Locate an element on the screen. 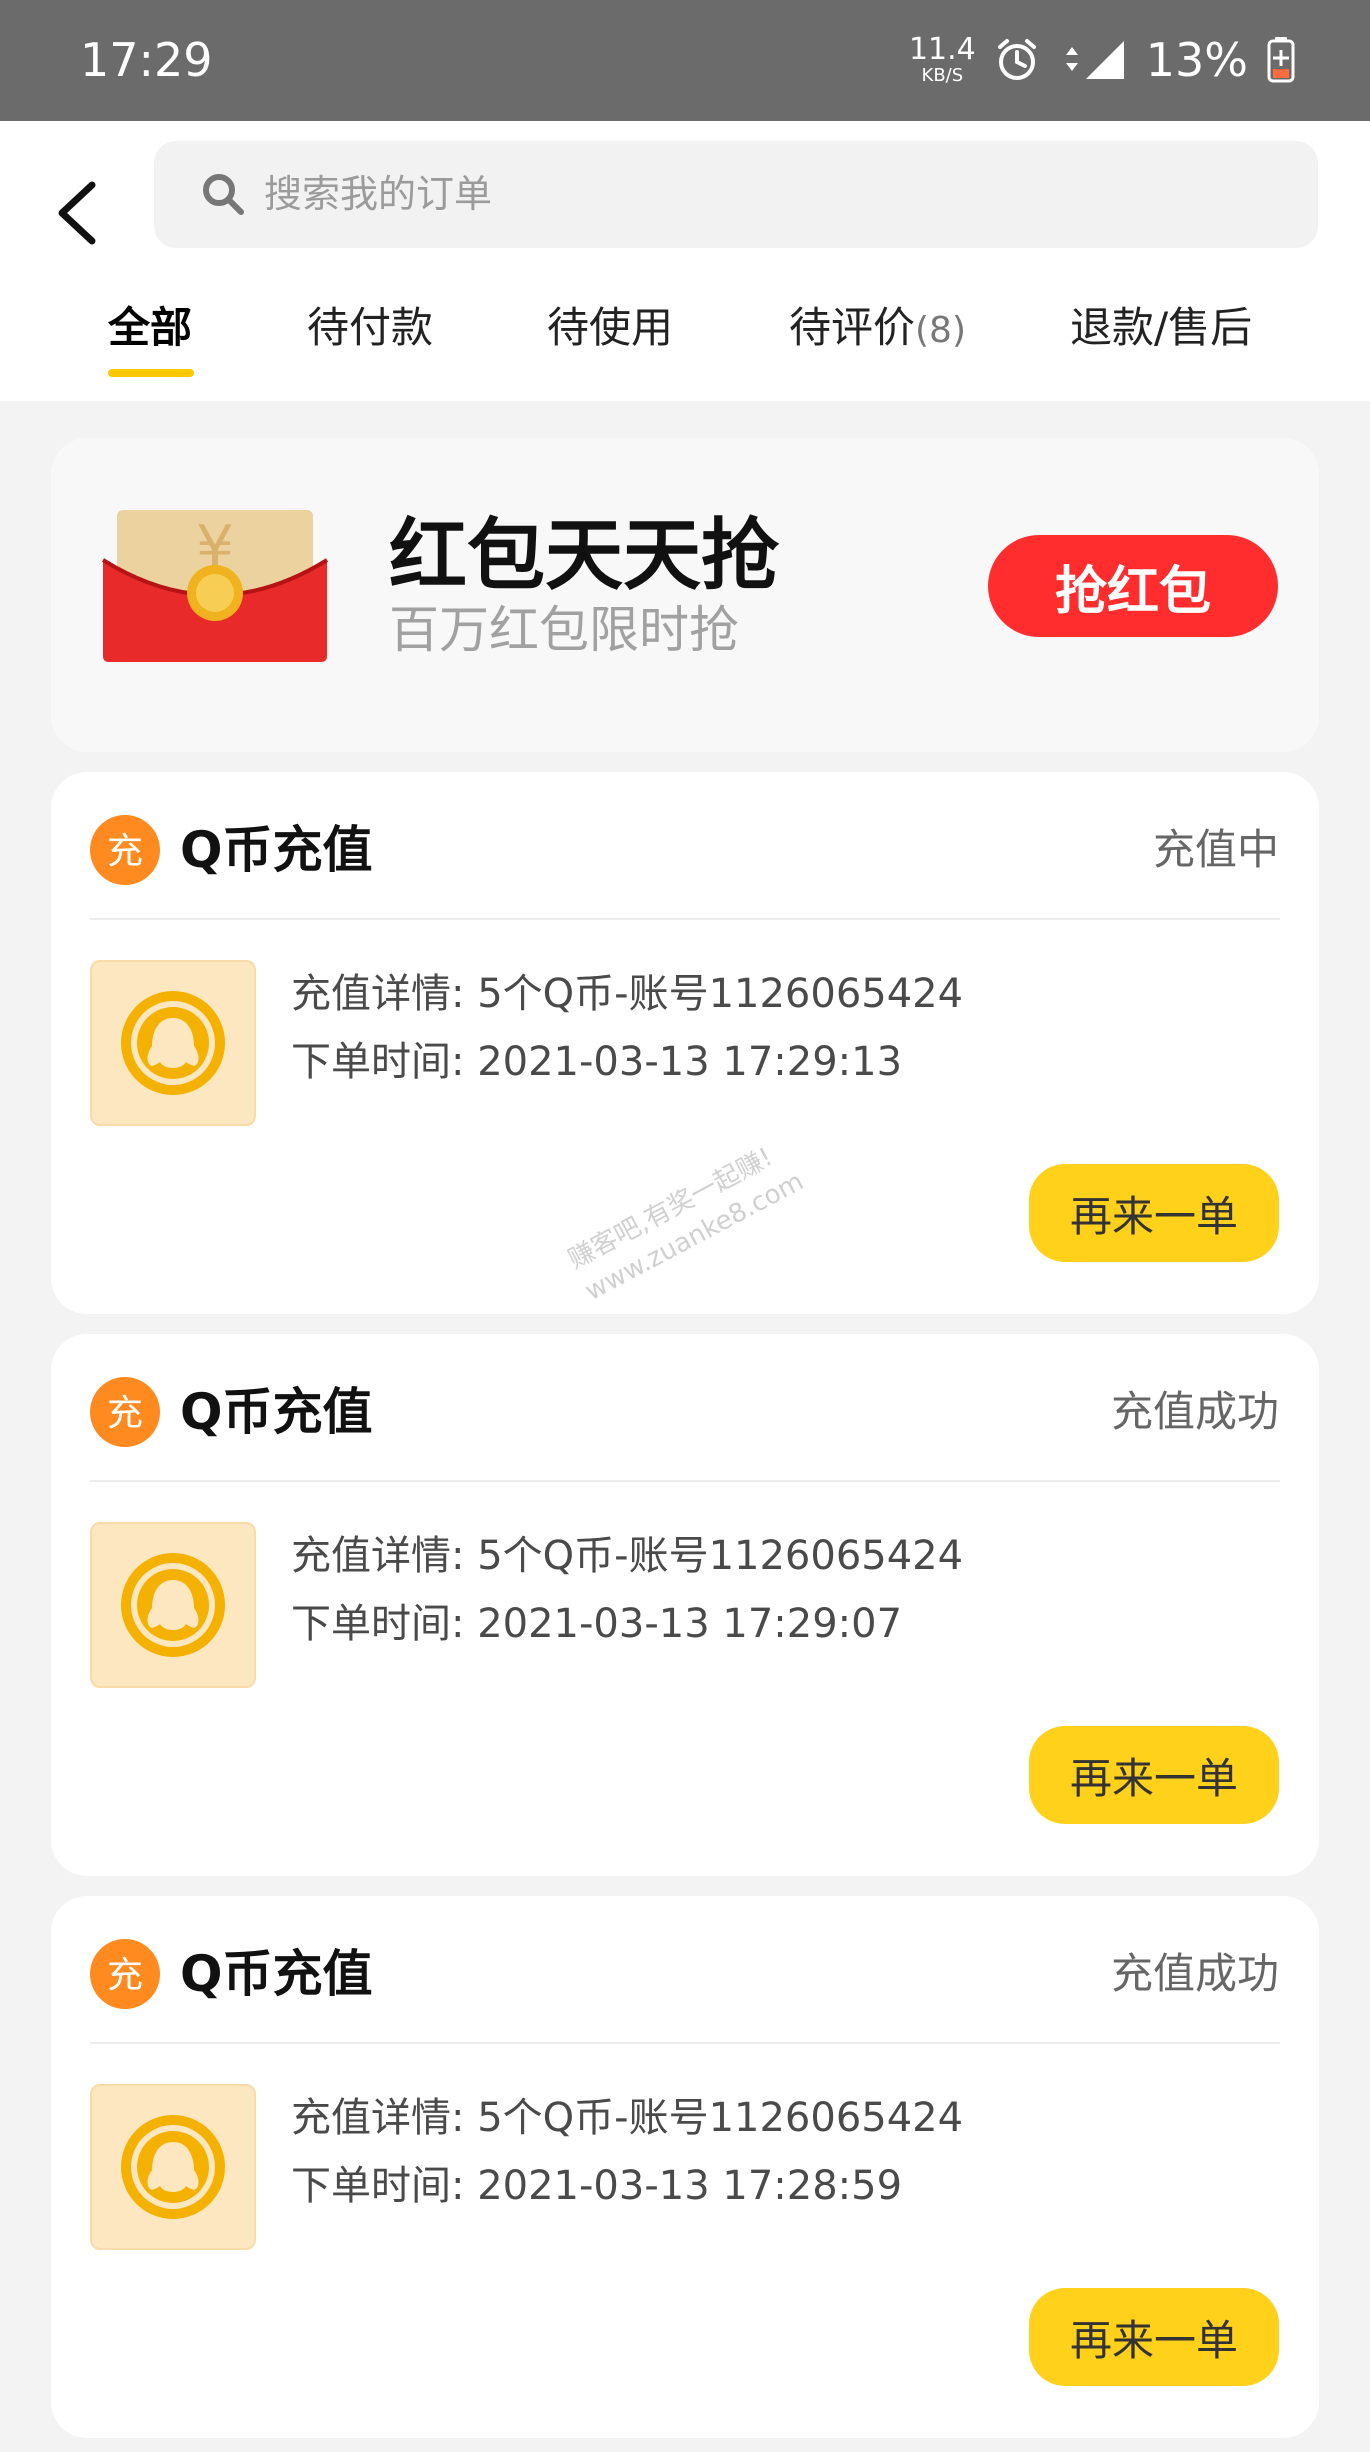  status-bar: 17:29 11.4 KB/S 4G 13% is located at coordinates (685, 60).